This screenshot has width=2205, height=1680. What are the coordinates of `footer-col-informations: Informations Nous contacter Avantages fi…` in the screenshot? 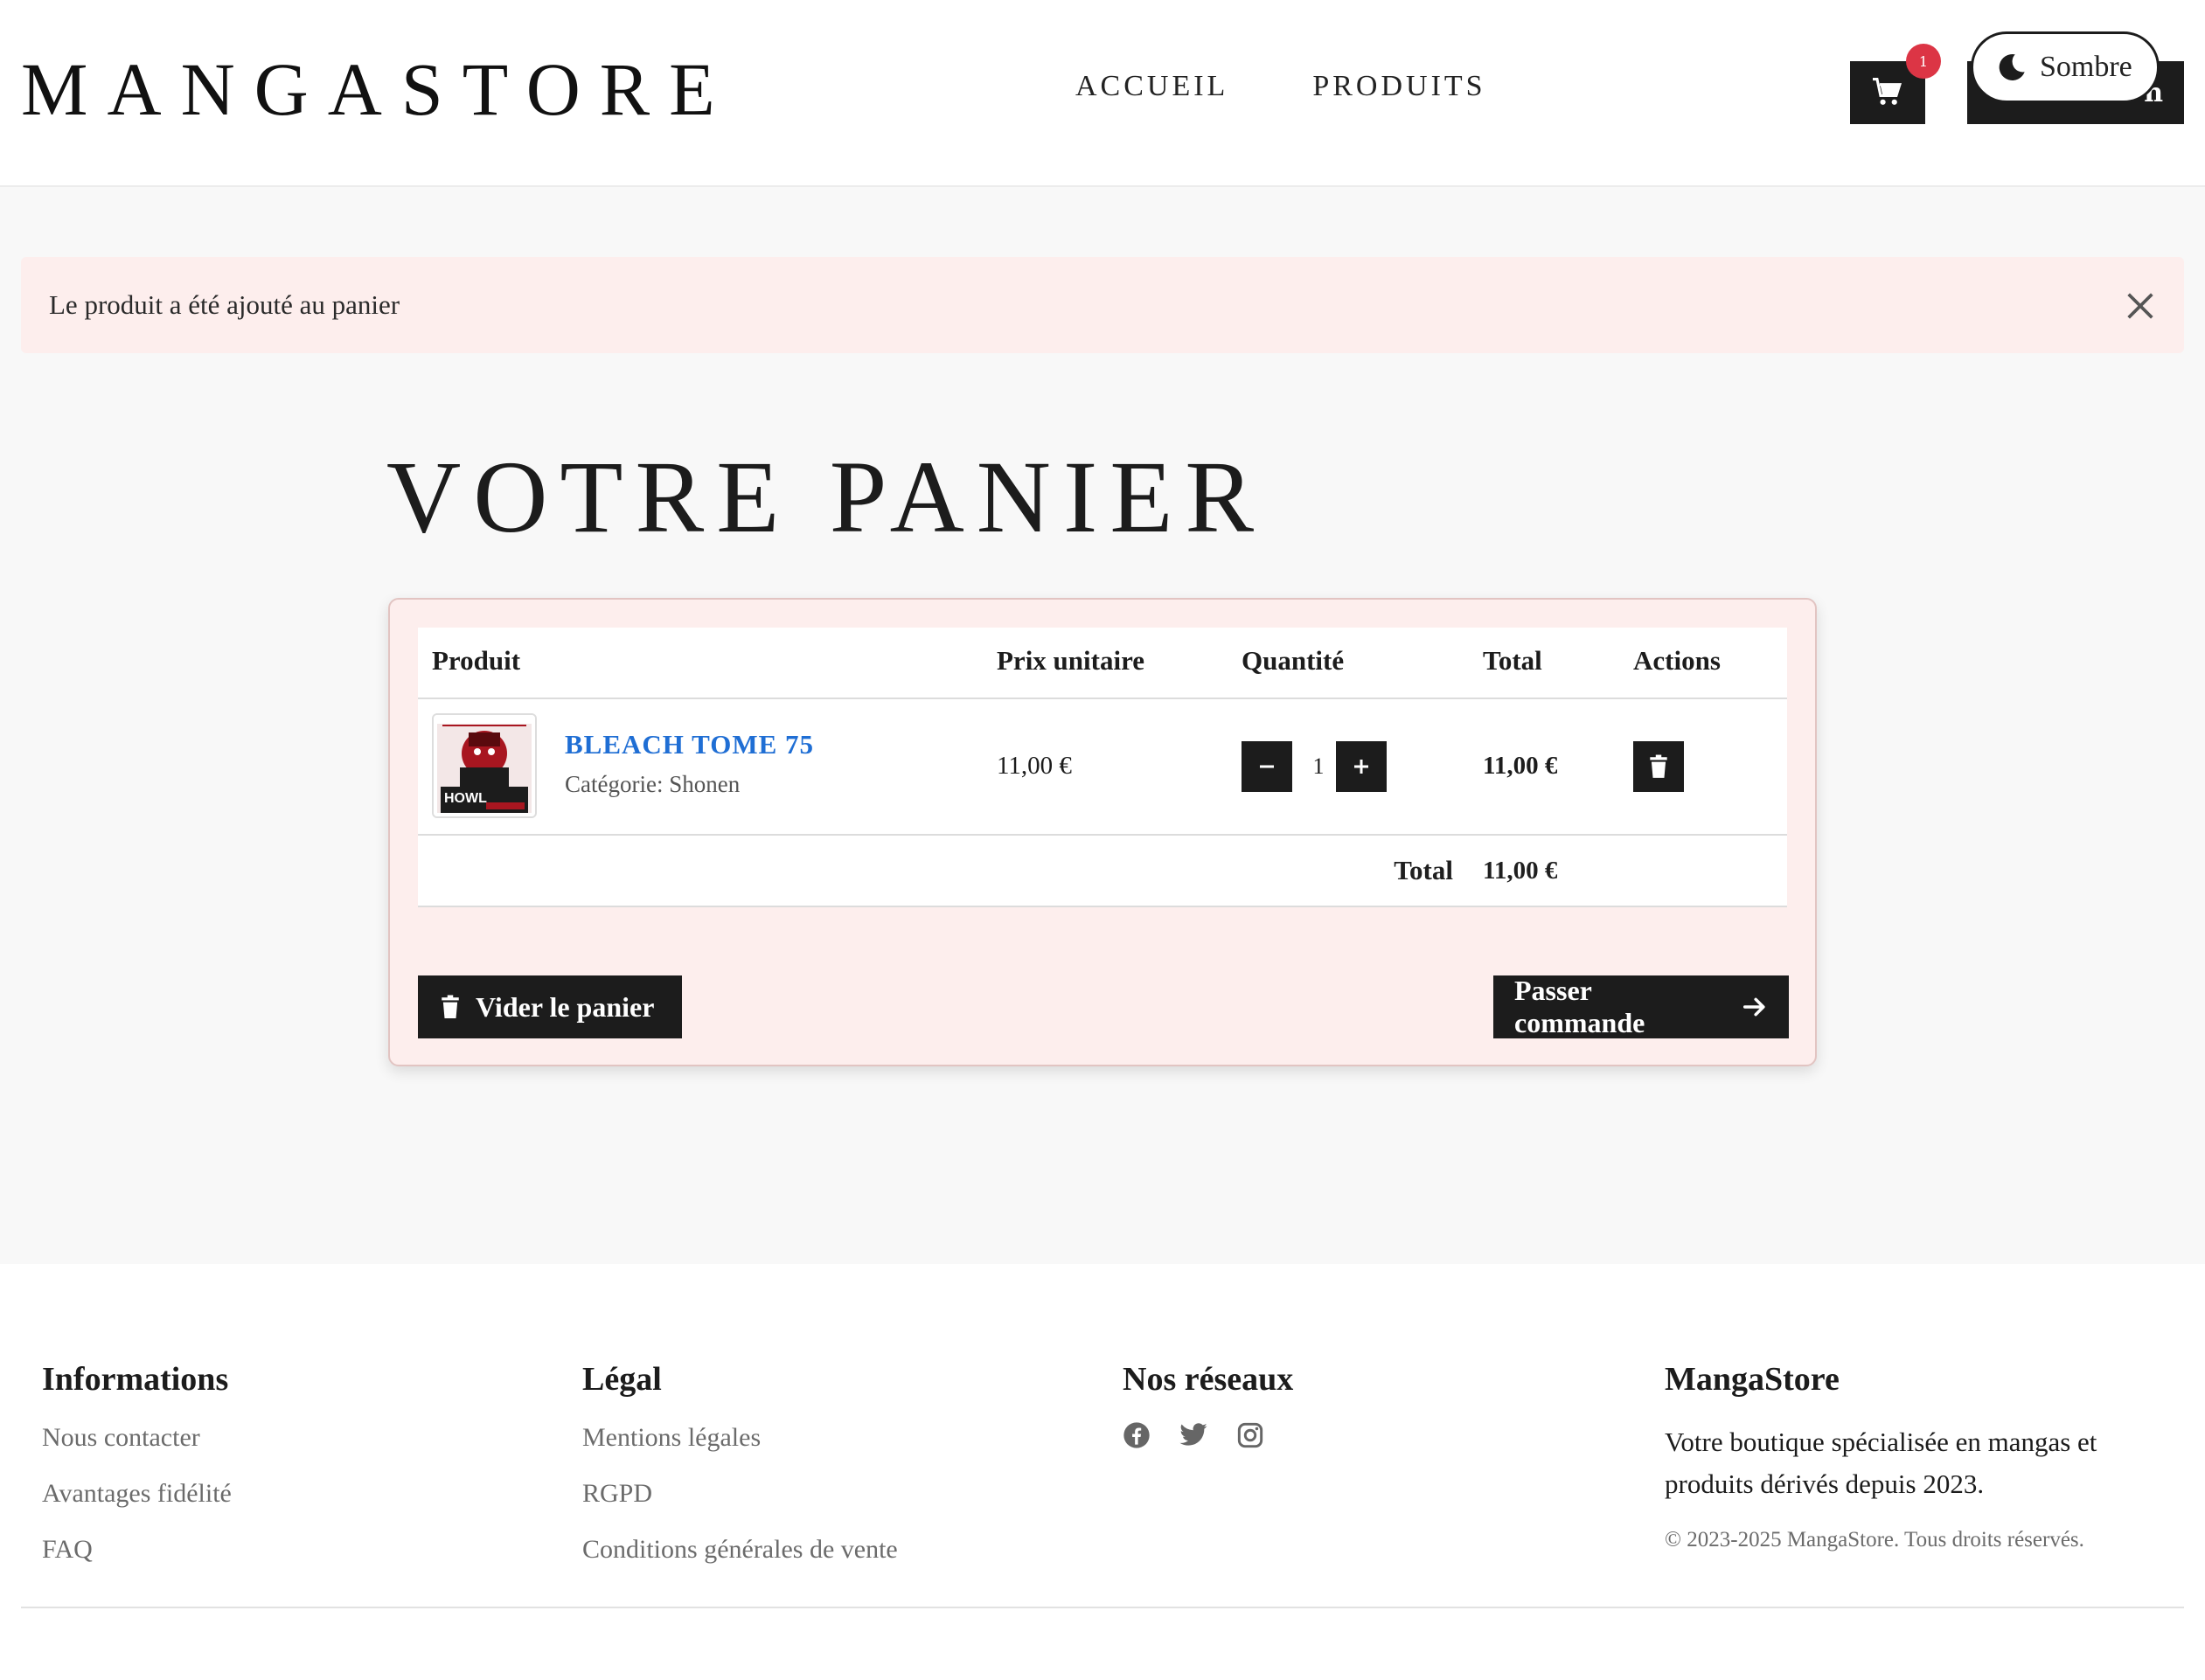 It's located at (137, 1474).